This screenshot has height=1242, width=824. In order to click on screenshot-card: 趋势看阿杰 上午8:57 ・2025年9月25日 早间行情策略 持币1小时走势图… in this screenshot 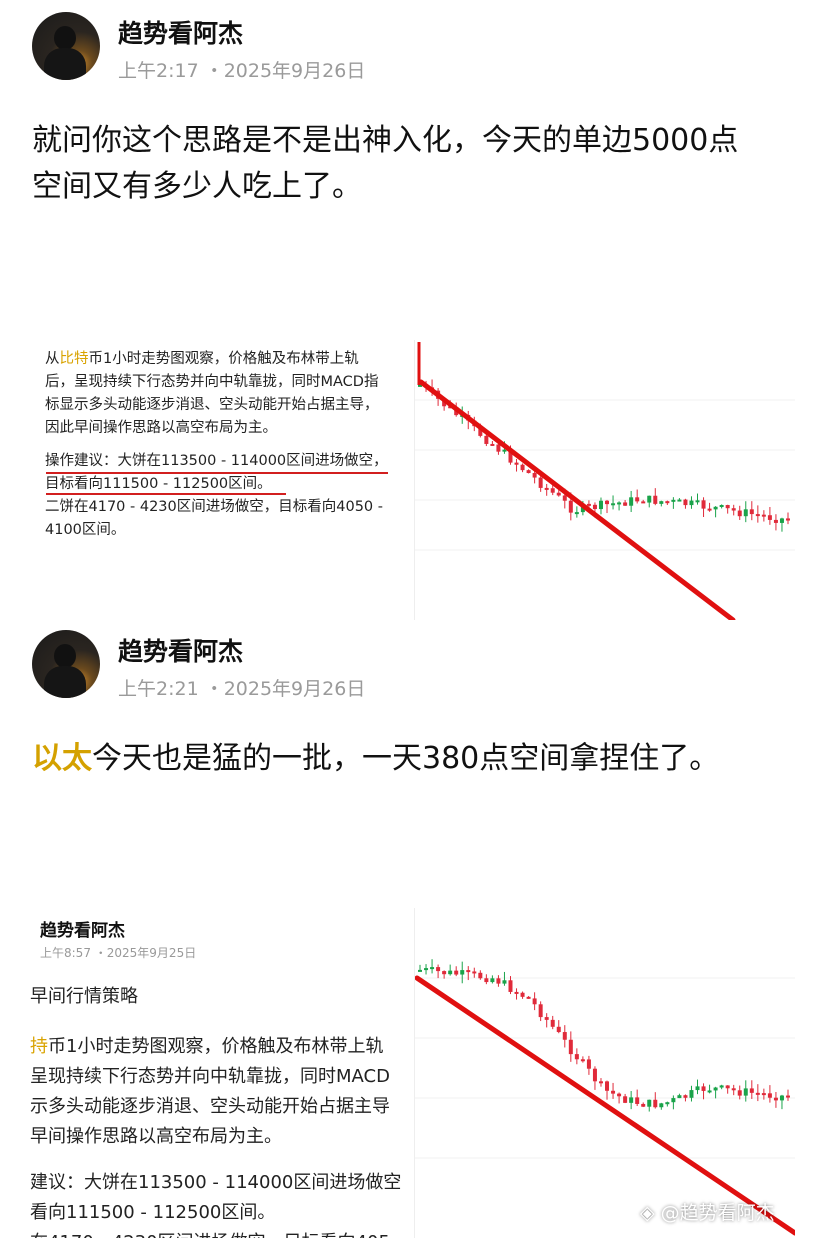, I will do `click(221, 1073)`.